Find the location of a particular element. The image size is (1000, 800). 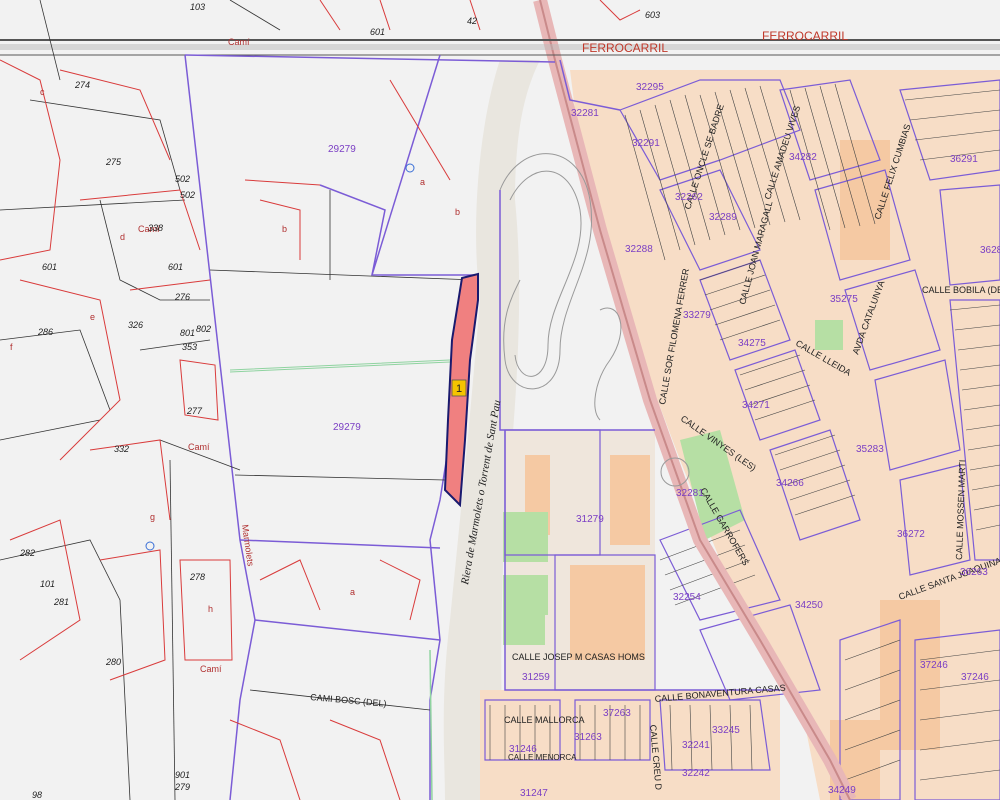

lot-332: 332 is located at coordinates (121, 449).